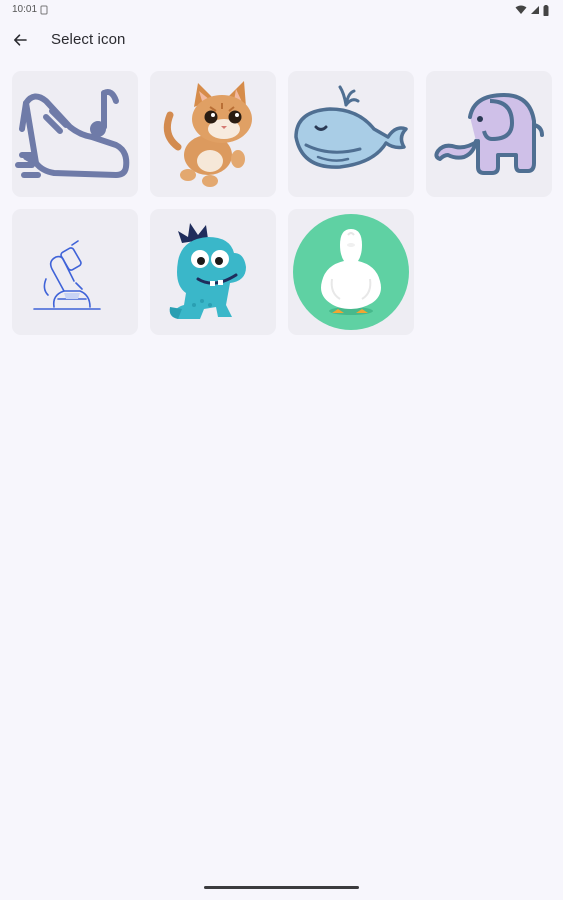 This screenshot has width=563, height=900. What do you see at coordinates (207, 134) in the screenshot?
I see `cat-icon` at bounding box center [207, 134].